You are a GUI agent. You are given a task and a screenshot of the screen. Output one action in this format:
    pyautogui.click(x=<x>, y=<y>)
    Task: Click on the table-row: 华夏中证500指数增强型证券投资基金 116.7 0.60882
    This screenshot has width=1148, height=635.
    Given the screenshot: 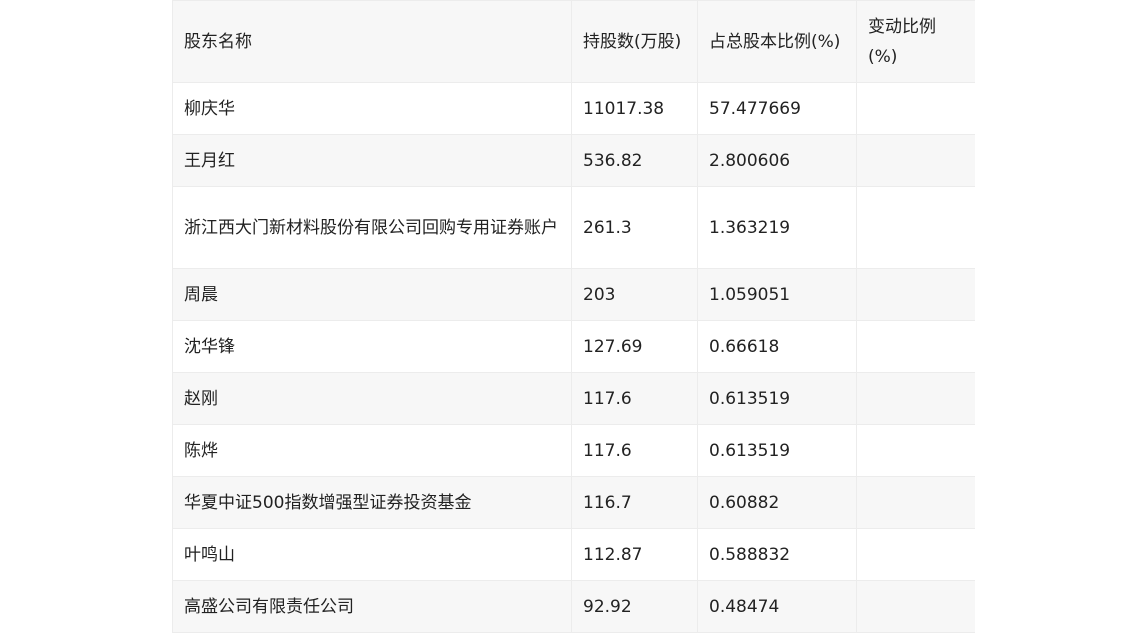 What is the action you would take?
    pyautogui.click(x=573, y=502)
    